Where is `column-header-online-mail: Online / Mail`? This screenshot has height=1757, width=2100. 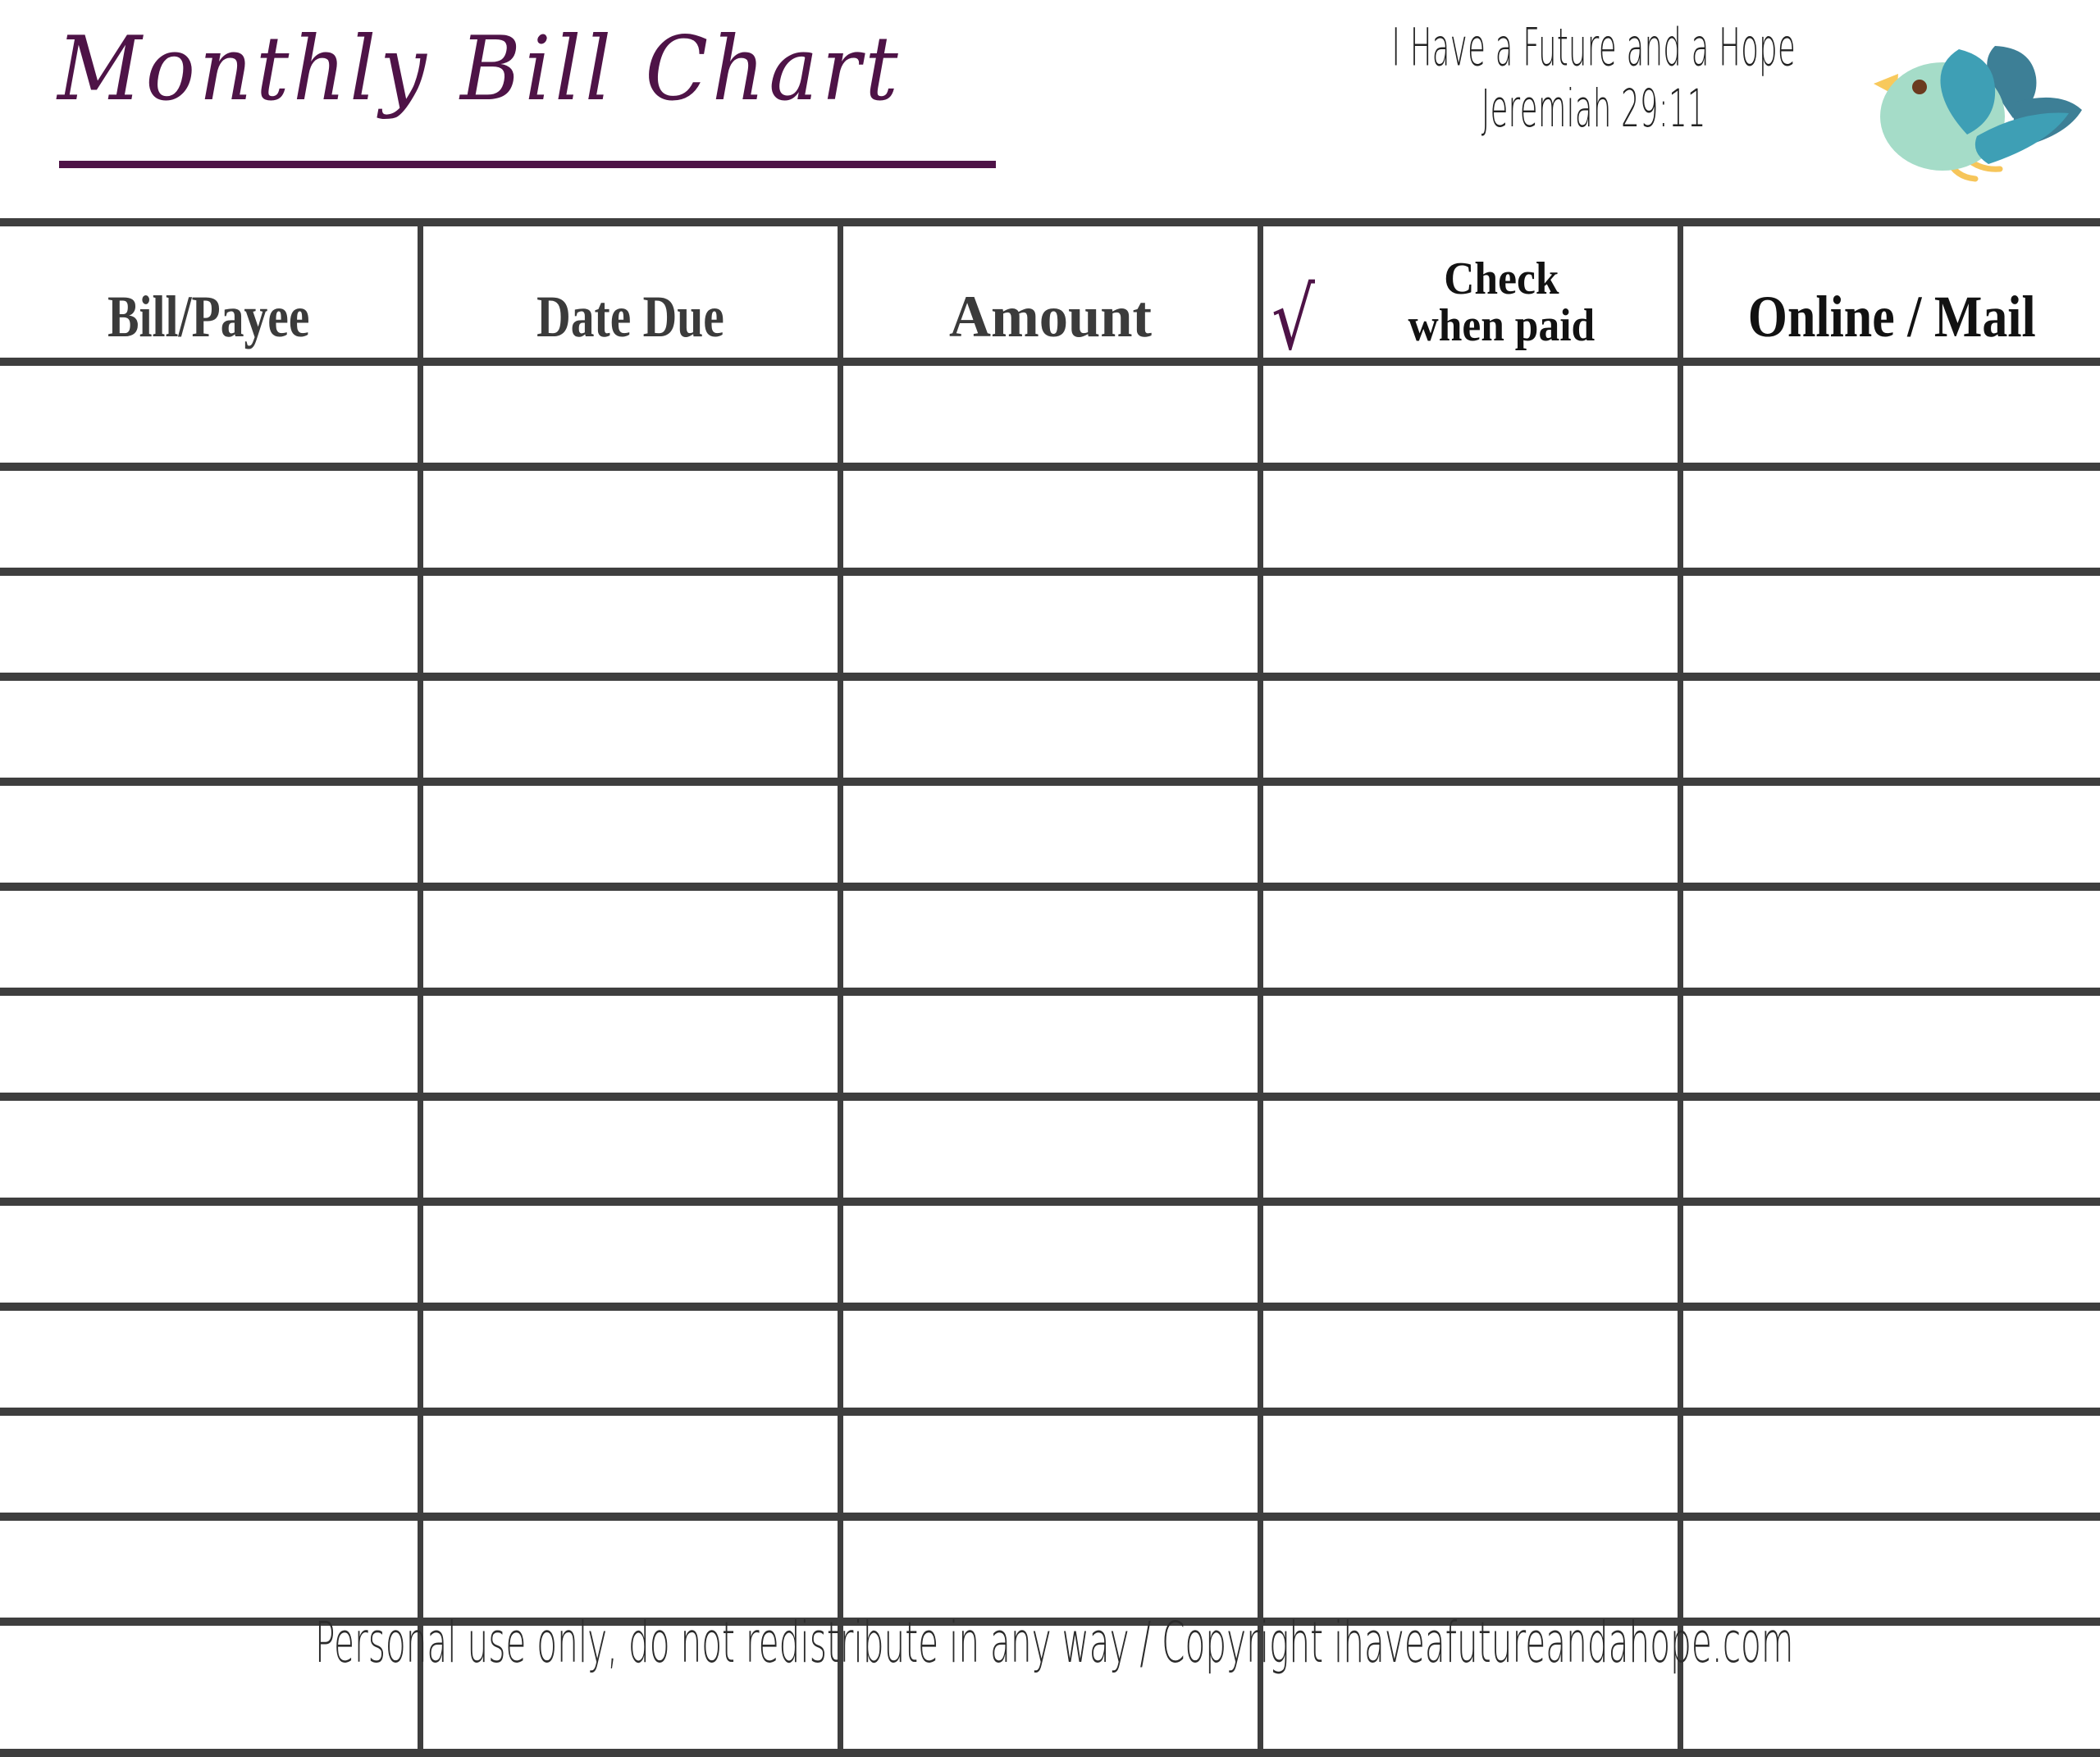
column-header-online-mail: Online / Mail is located at coordinates (1889, 292).